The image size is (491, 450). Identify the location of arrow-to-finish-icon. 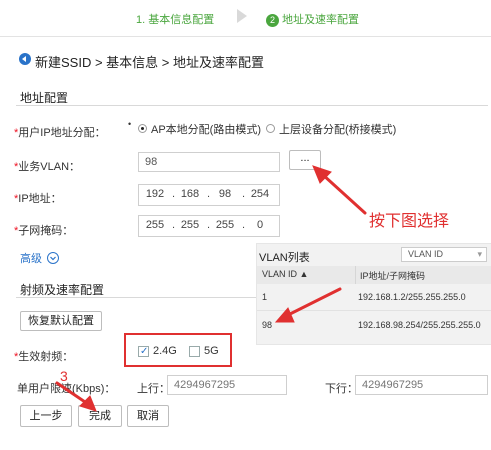
(72, 393).